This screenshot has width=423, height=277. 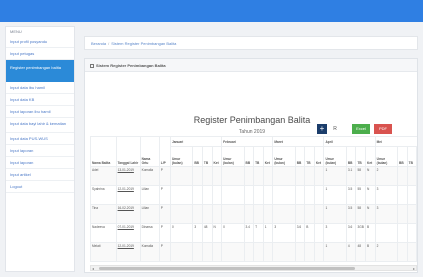 I want to click on sidebar-item-ibu-hamil: Input data ibu hamil, so click(x=40, y=88).